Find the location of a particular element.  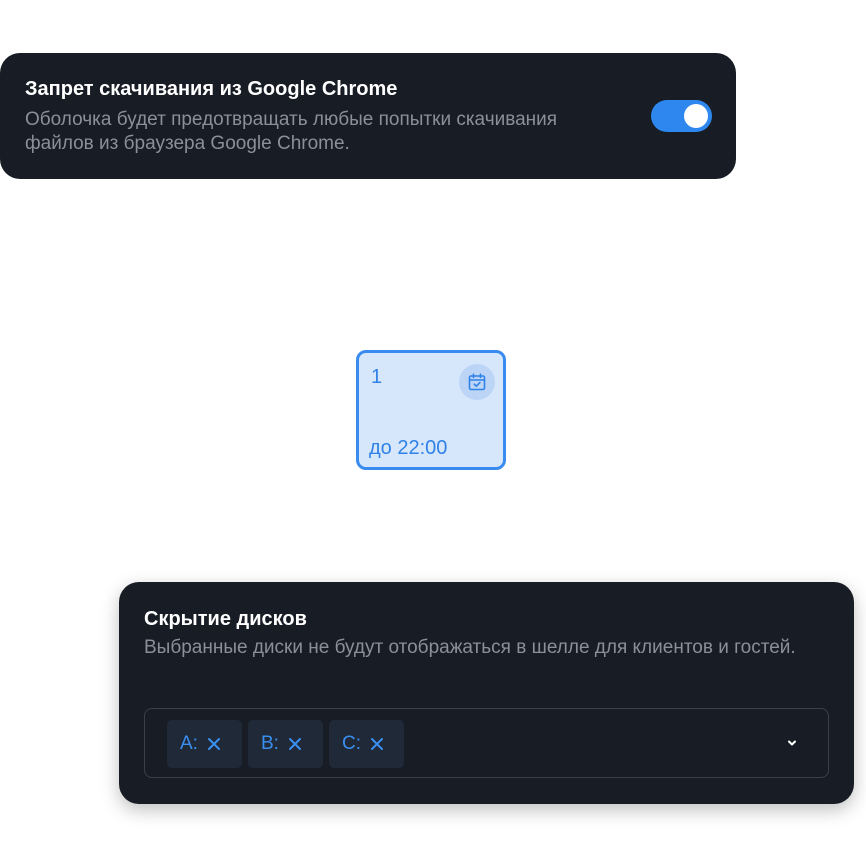

drive-chip-c: C: is located at coordinates (366, 744).